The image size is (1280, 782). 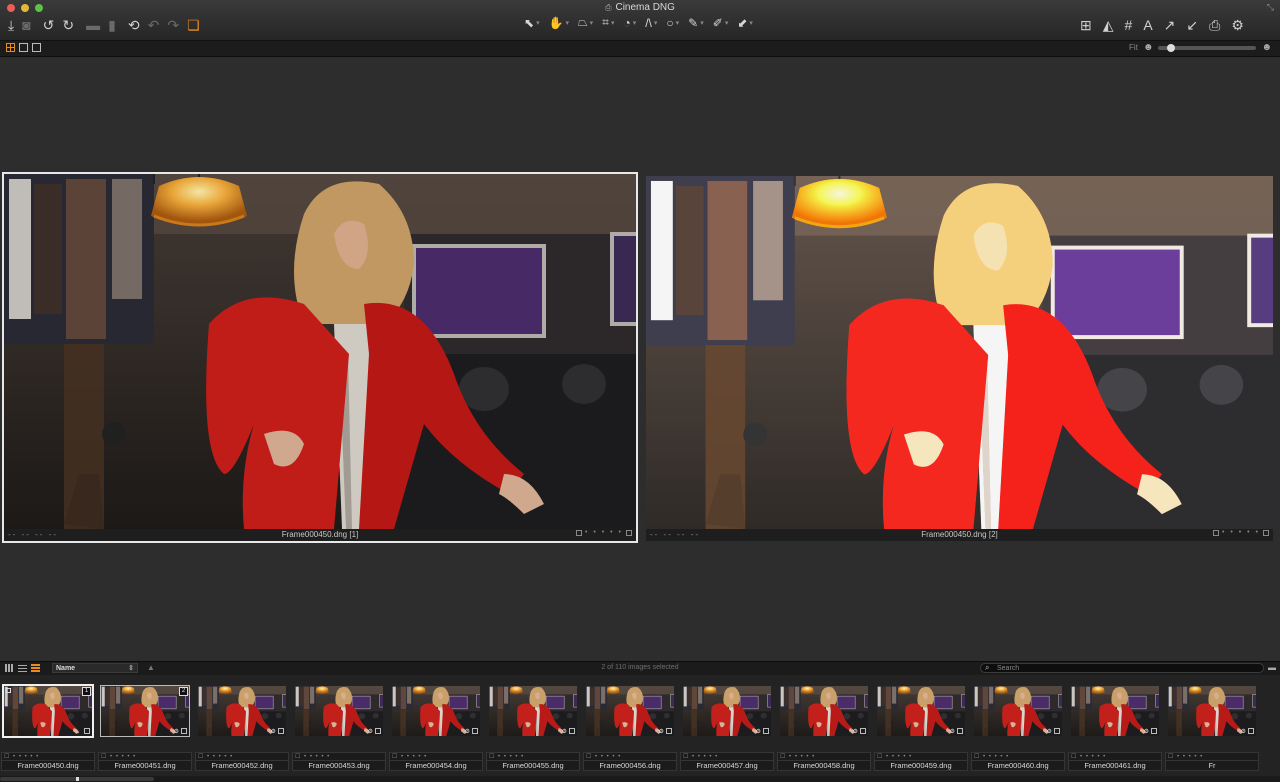 What do you see at coordinates (436, 766) in the screenshot?
I see `thumbnail-filename: Frame000454.dng` at bounding box center [436, 766].